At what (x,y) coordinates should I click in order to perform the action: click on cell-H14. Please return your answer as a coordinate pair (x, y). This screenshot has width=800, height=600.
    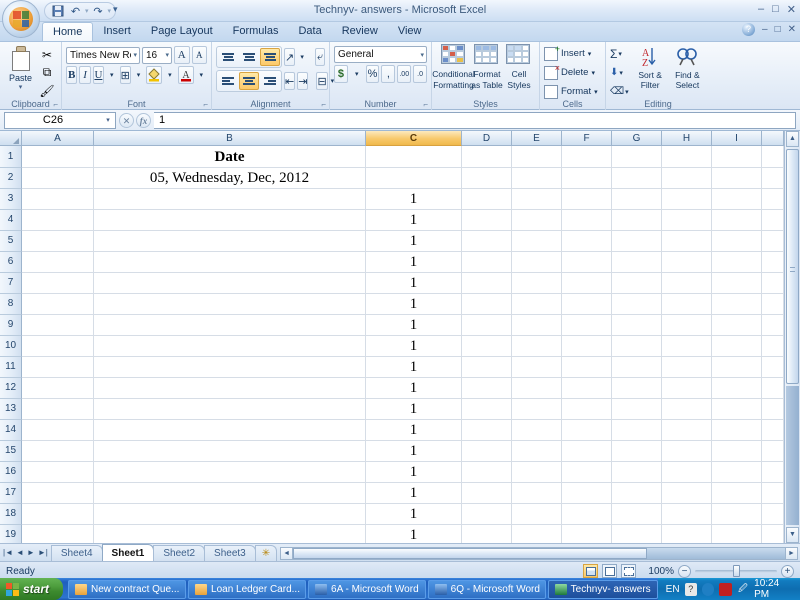
    Looking at the image, I should click on (687, 430).